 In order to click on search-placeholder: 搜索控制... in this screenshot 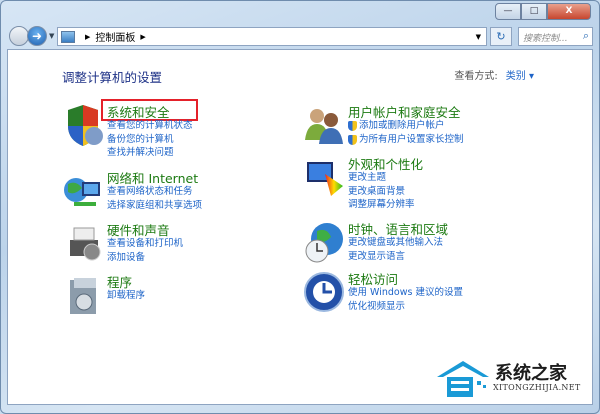, I will do `click(545, 39)`.